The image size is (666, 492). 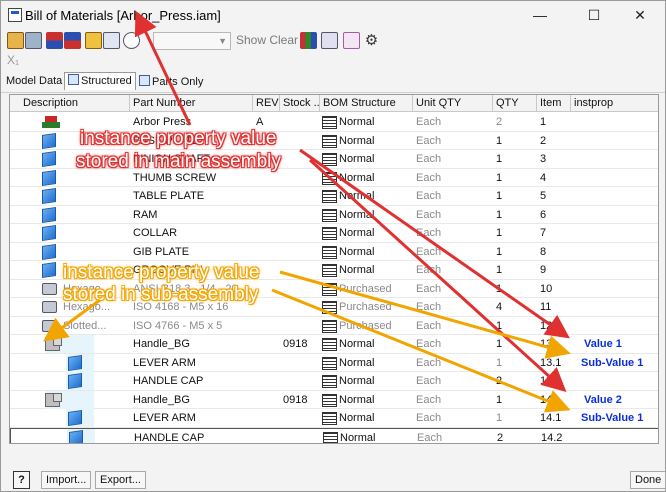 I want to click on group-settings-icon, so click(x=329, y=40).